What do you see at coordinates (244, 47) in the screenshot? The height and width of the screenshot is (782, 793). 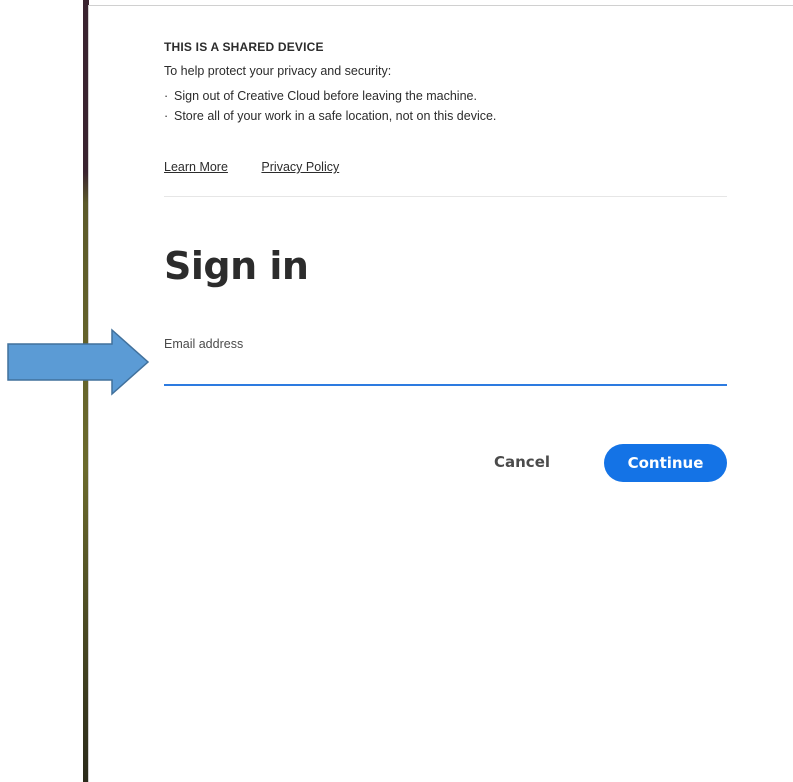 I see `notice-title: THIS IS A SHARED DEVICE` at bounding box center [244, 47].